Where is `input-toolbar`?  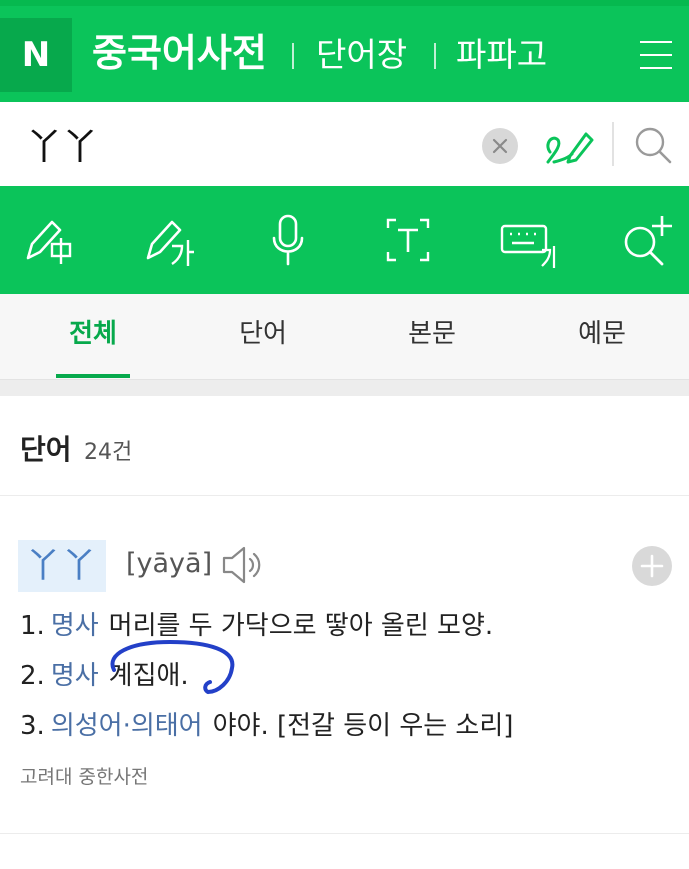
input-toolbar is located at coordinates (344, 240).